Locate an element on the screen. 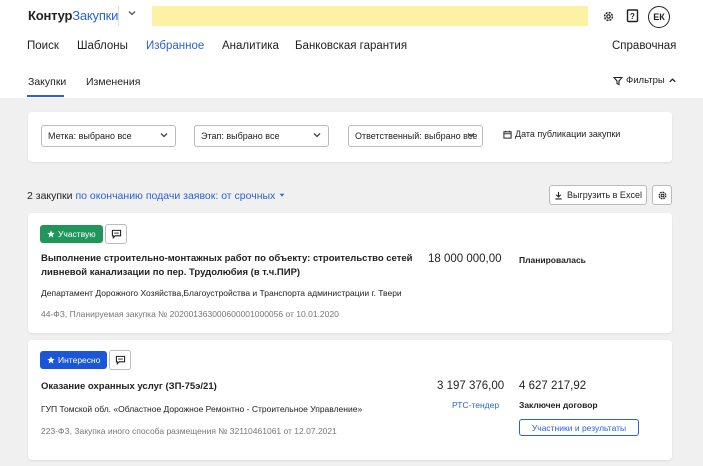 This screenshot has width=703, height=466. filters-label: Фильтры is located at coordinates (645, 80).